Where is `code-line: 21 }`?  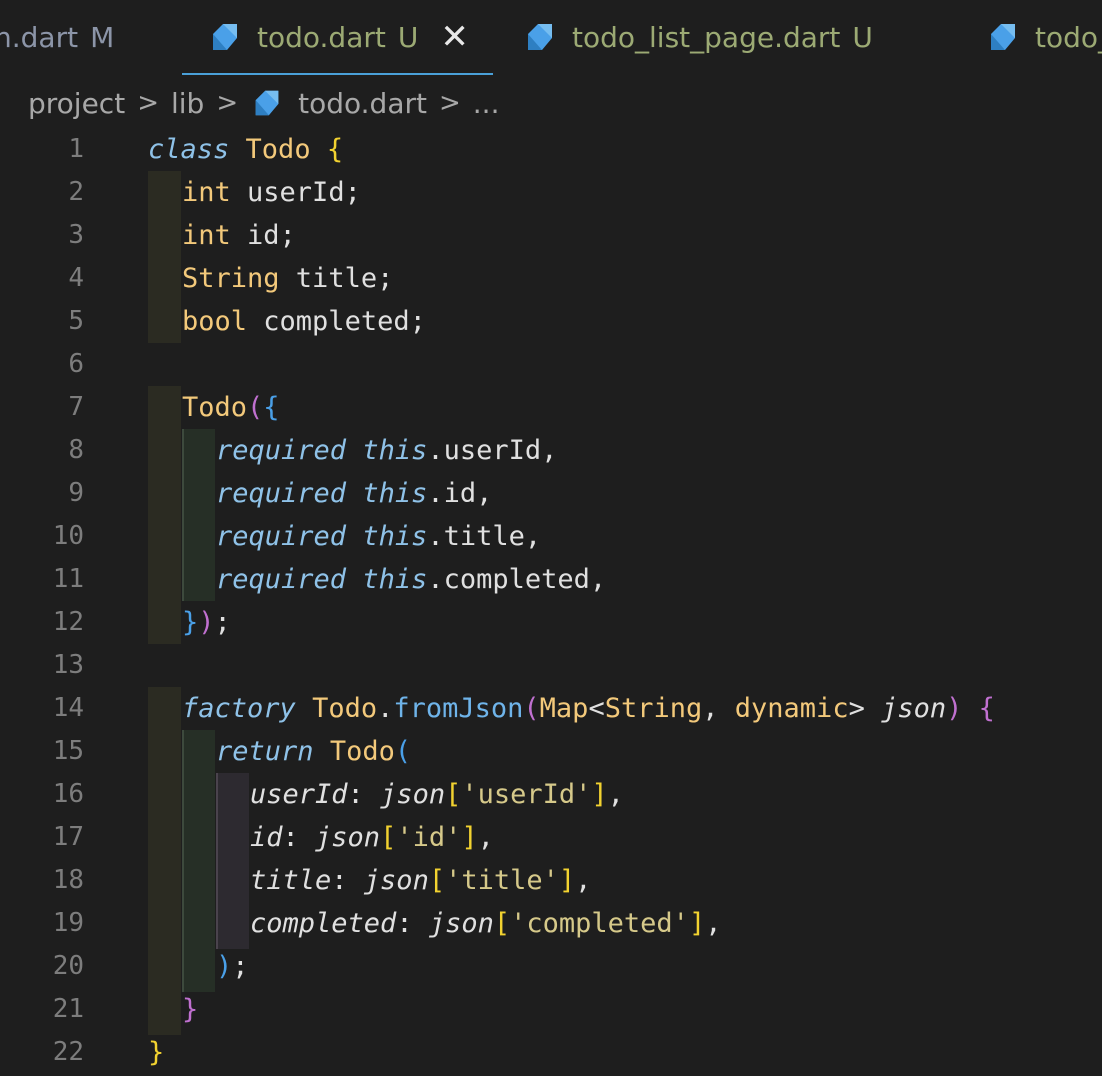 code-line: 21 } is located at coordinates (551, 1009).